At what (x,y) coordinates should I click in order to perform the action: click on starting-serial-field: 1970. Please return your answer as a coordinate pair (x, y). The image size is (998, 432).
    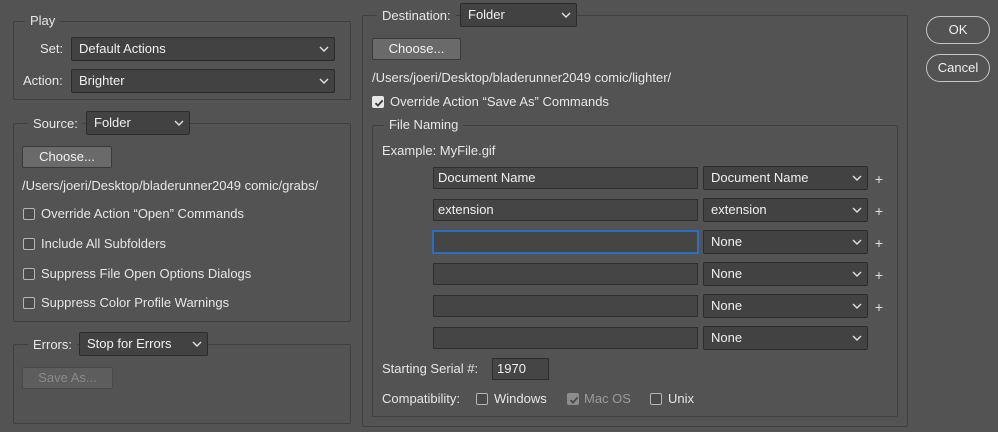
    Looking at the image, I should click on (520, 369).